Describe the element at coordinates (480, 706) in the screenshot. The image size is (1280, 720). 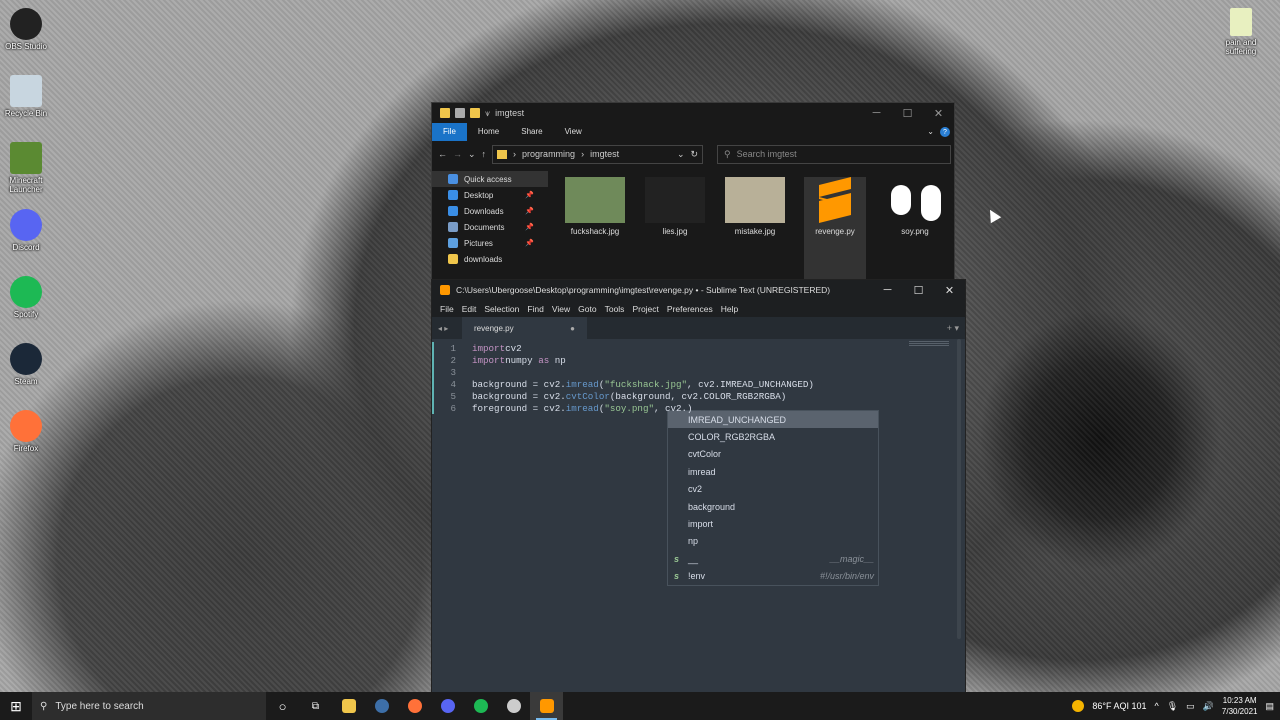
I see `taskbar-app-spotify` at that location.